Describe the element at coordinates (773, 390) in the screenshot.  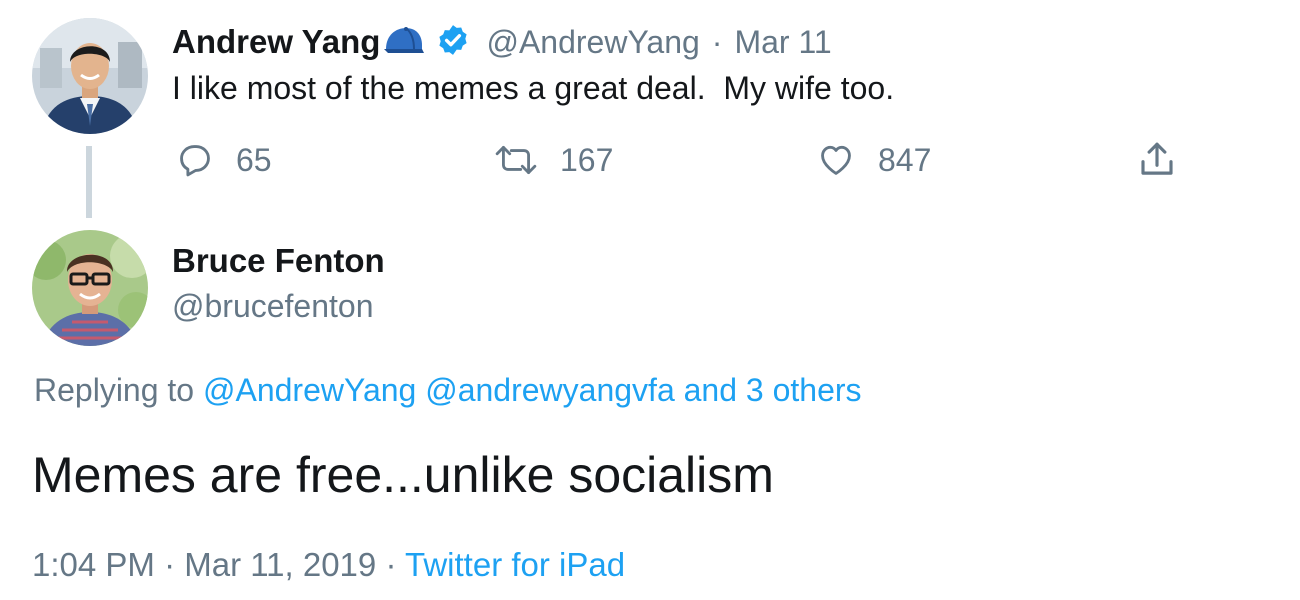
I see `others-link: and 3 others` at that location.